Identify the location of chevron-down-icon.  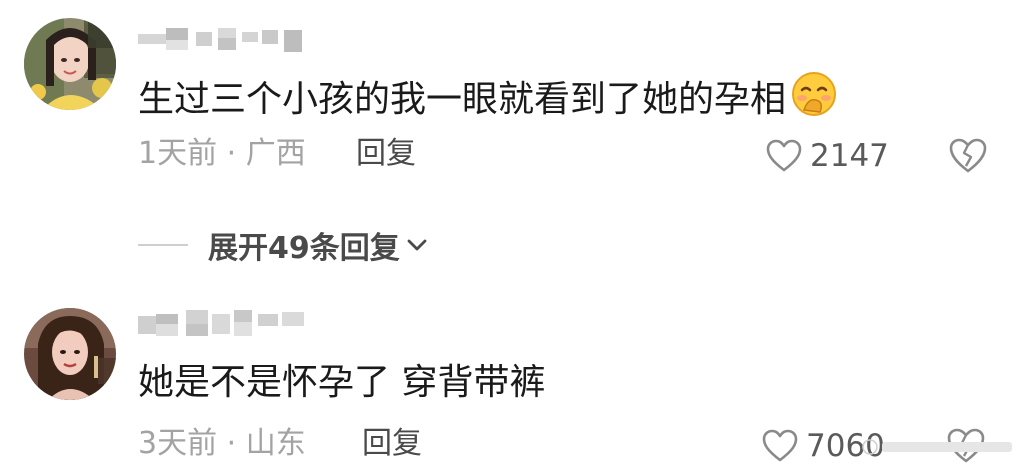
(417, 245).